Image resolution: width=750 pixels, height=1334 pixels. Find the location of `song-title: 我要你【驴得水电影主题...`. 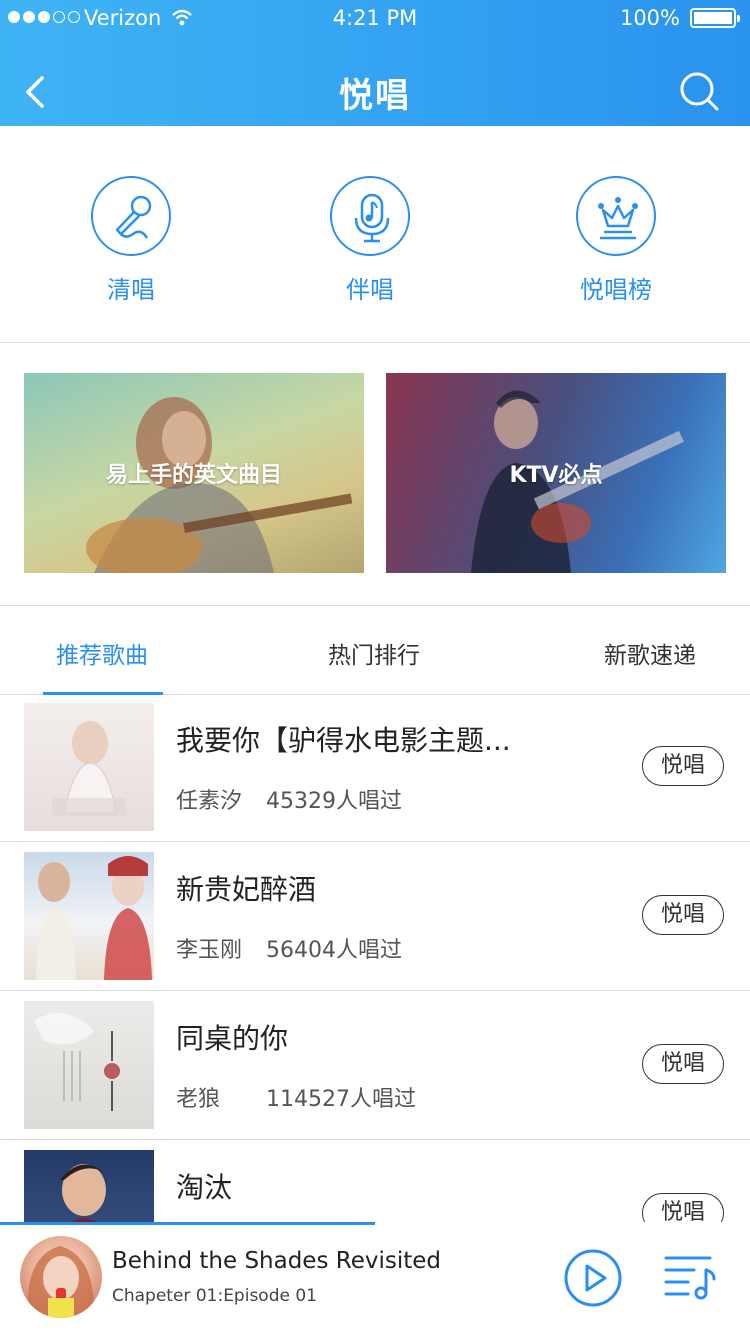

song-title: 我要你【驴得水电影主题... is located at coordinates (343, 740).